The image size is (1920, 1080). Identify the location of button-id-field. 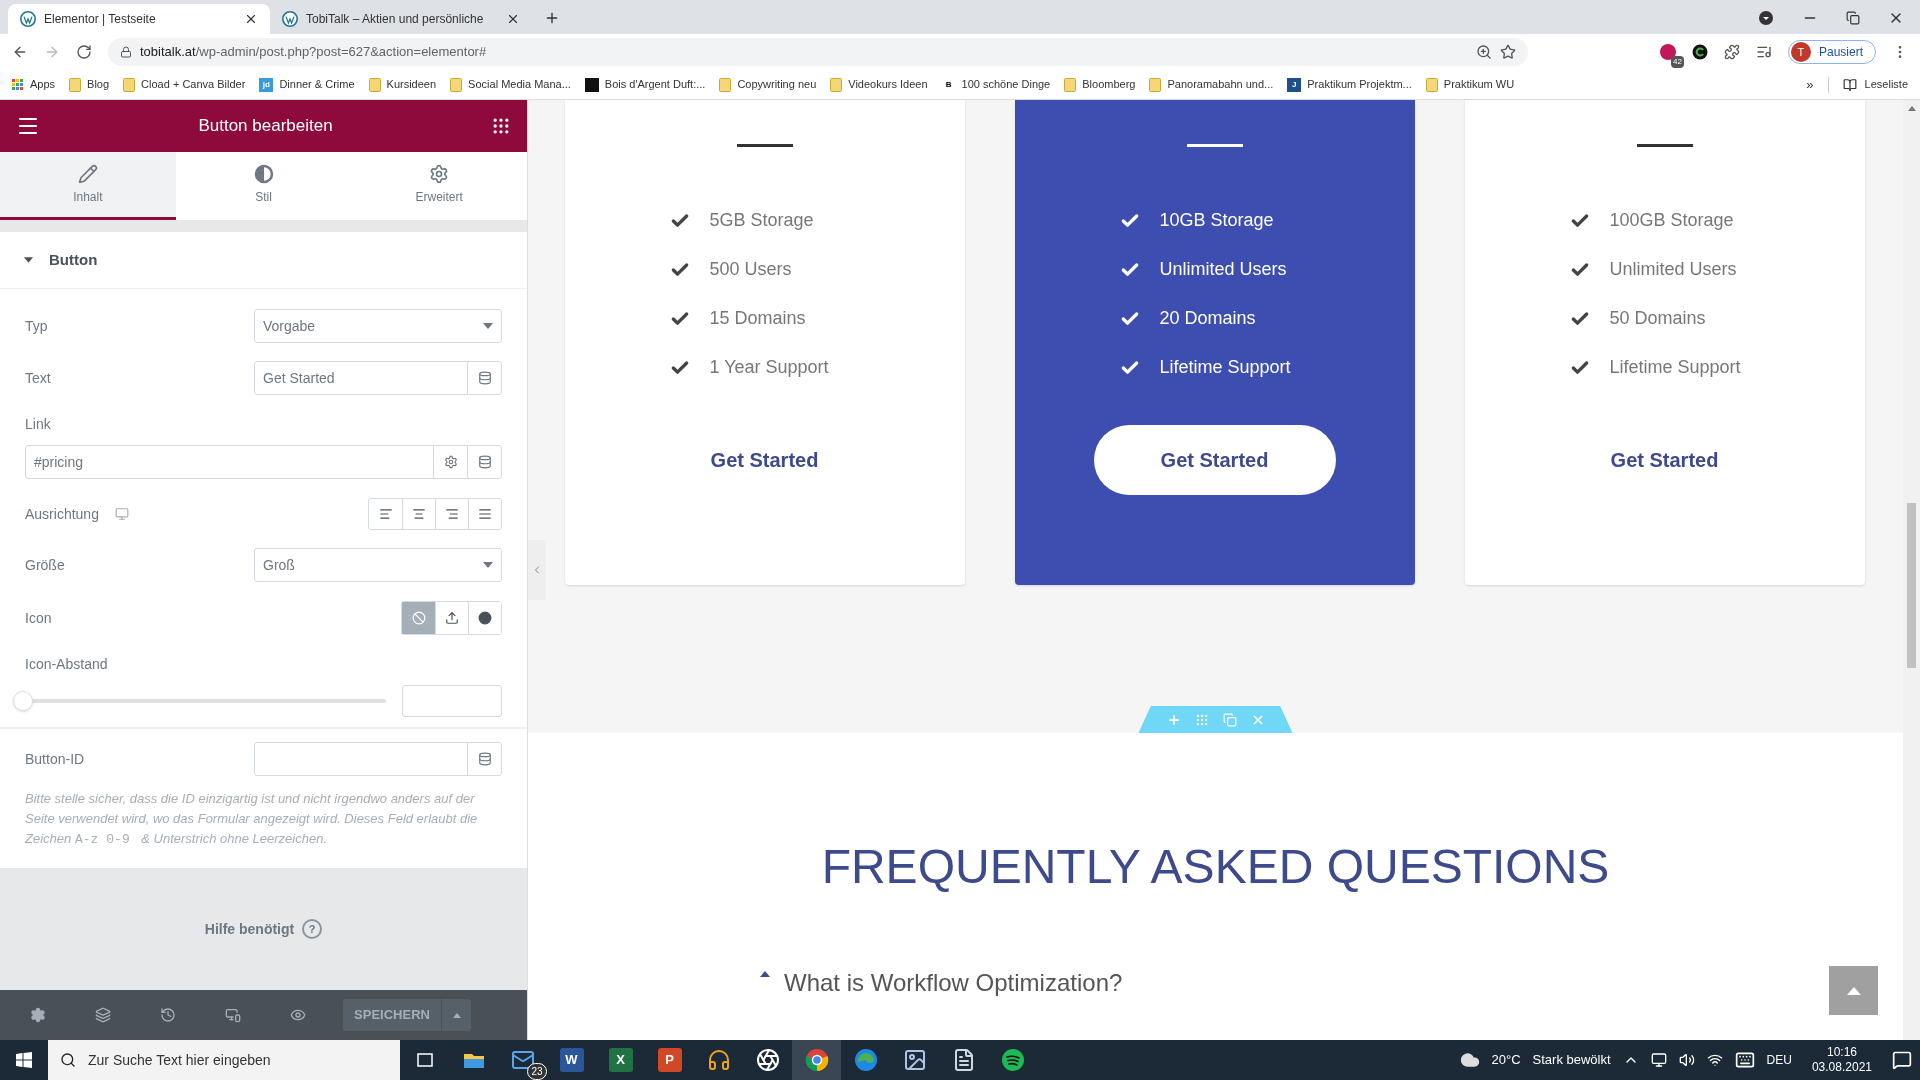
(378, 759).